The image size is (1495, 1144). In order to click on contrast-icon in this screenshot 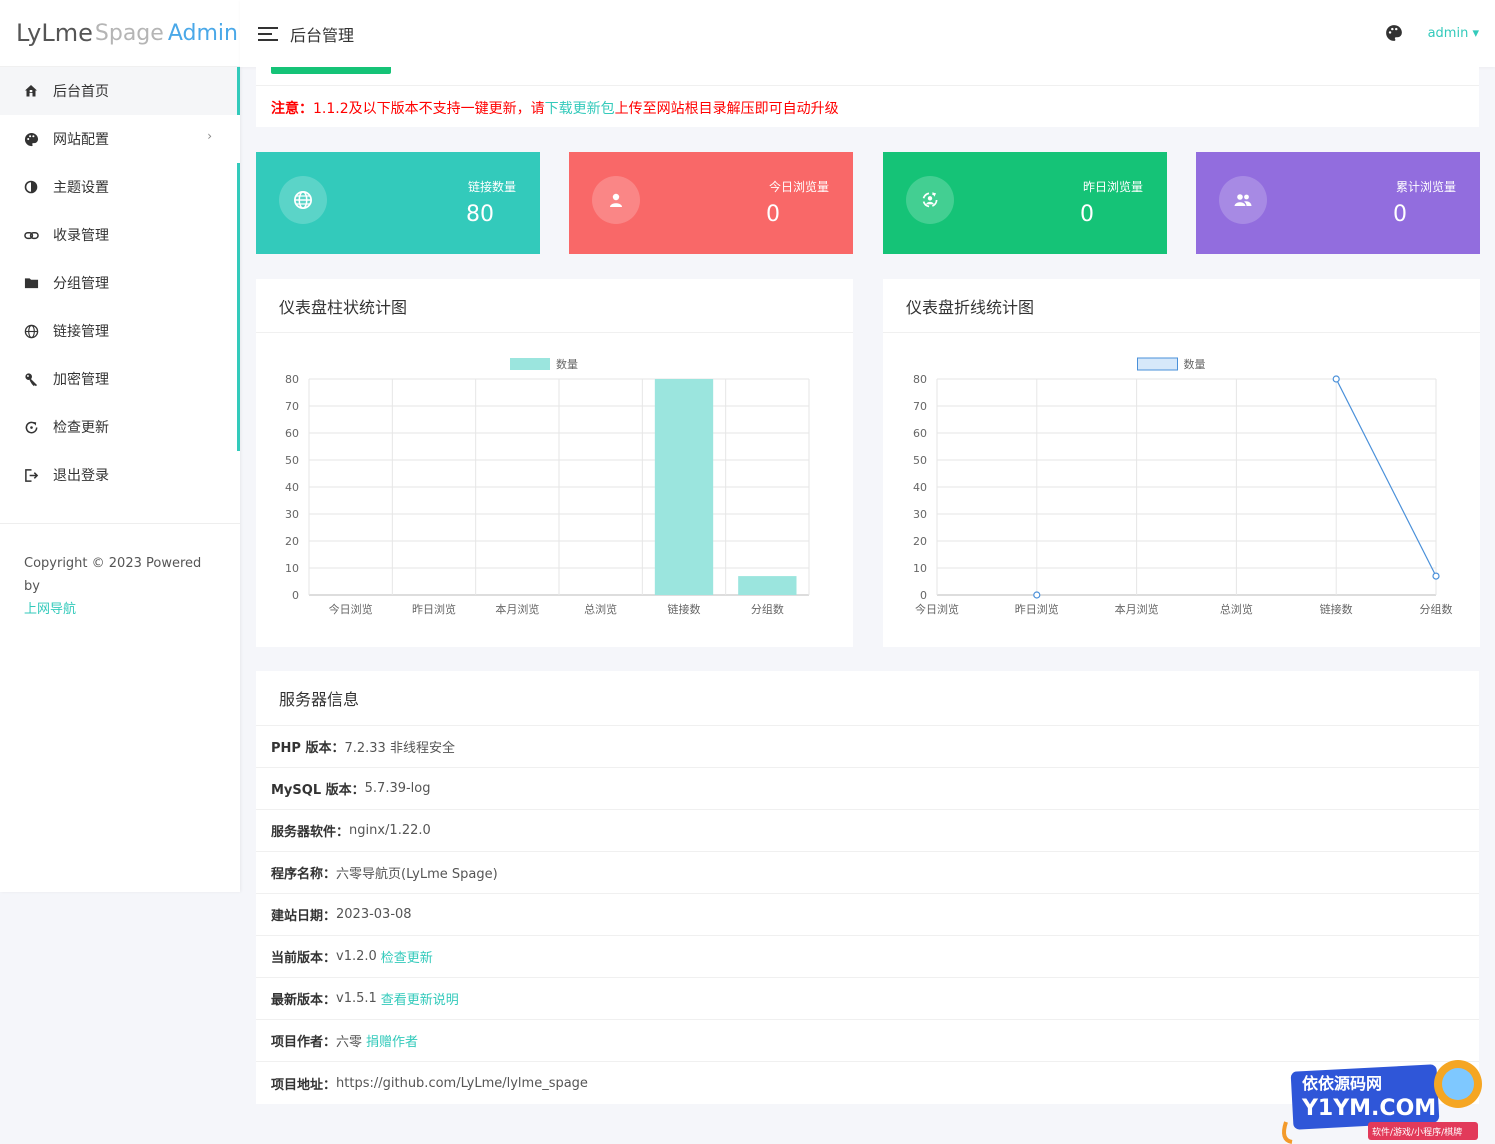, I will do `click(31, 187)`.